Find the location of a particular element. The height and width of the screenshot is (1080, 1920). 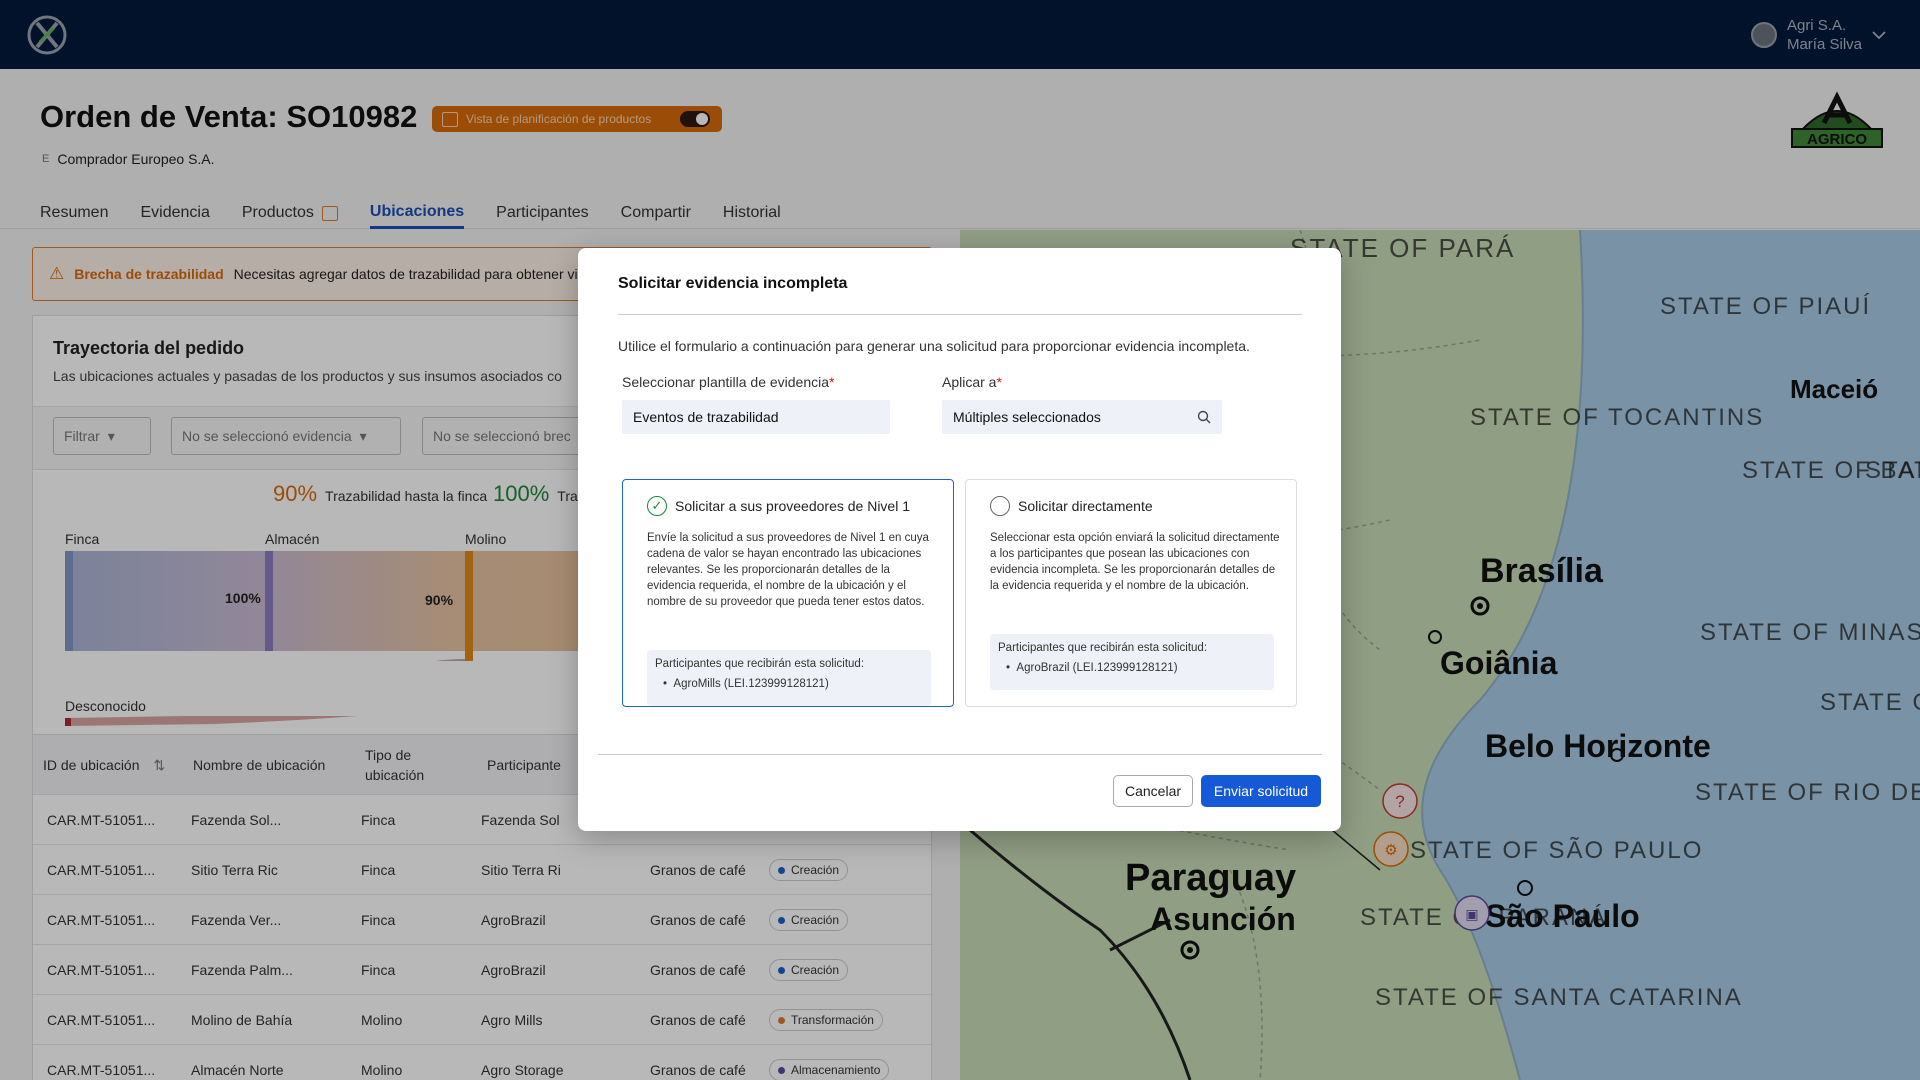

check-circle-icon: ✓ is located at coordinates (657, 506).